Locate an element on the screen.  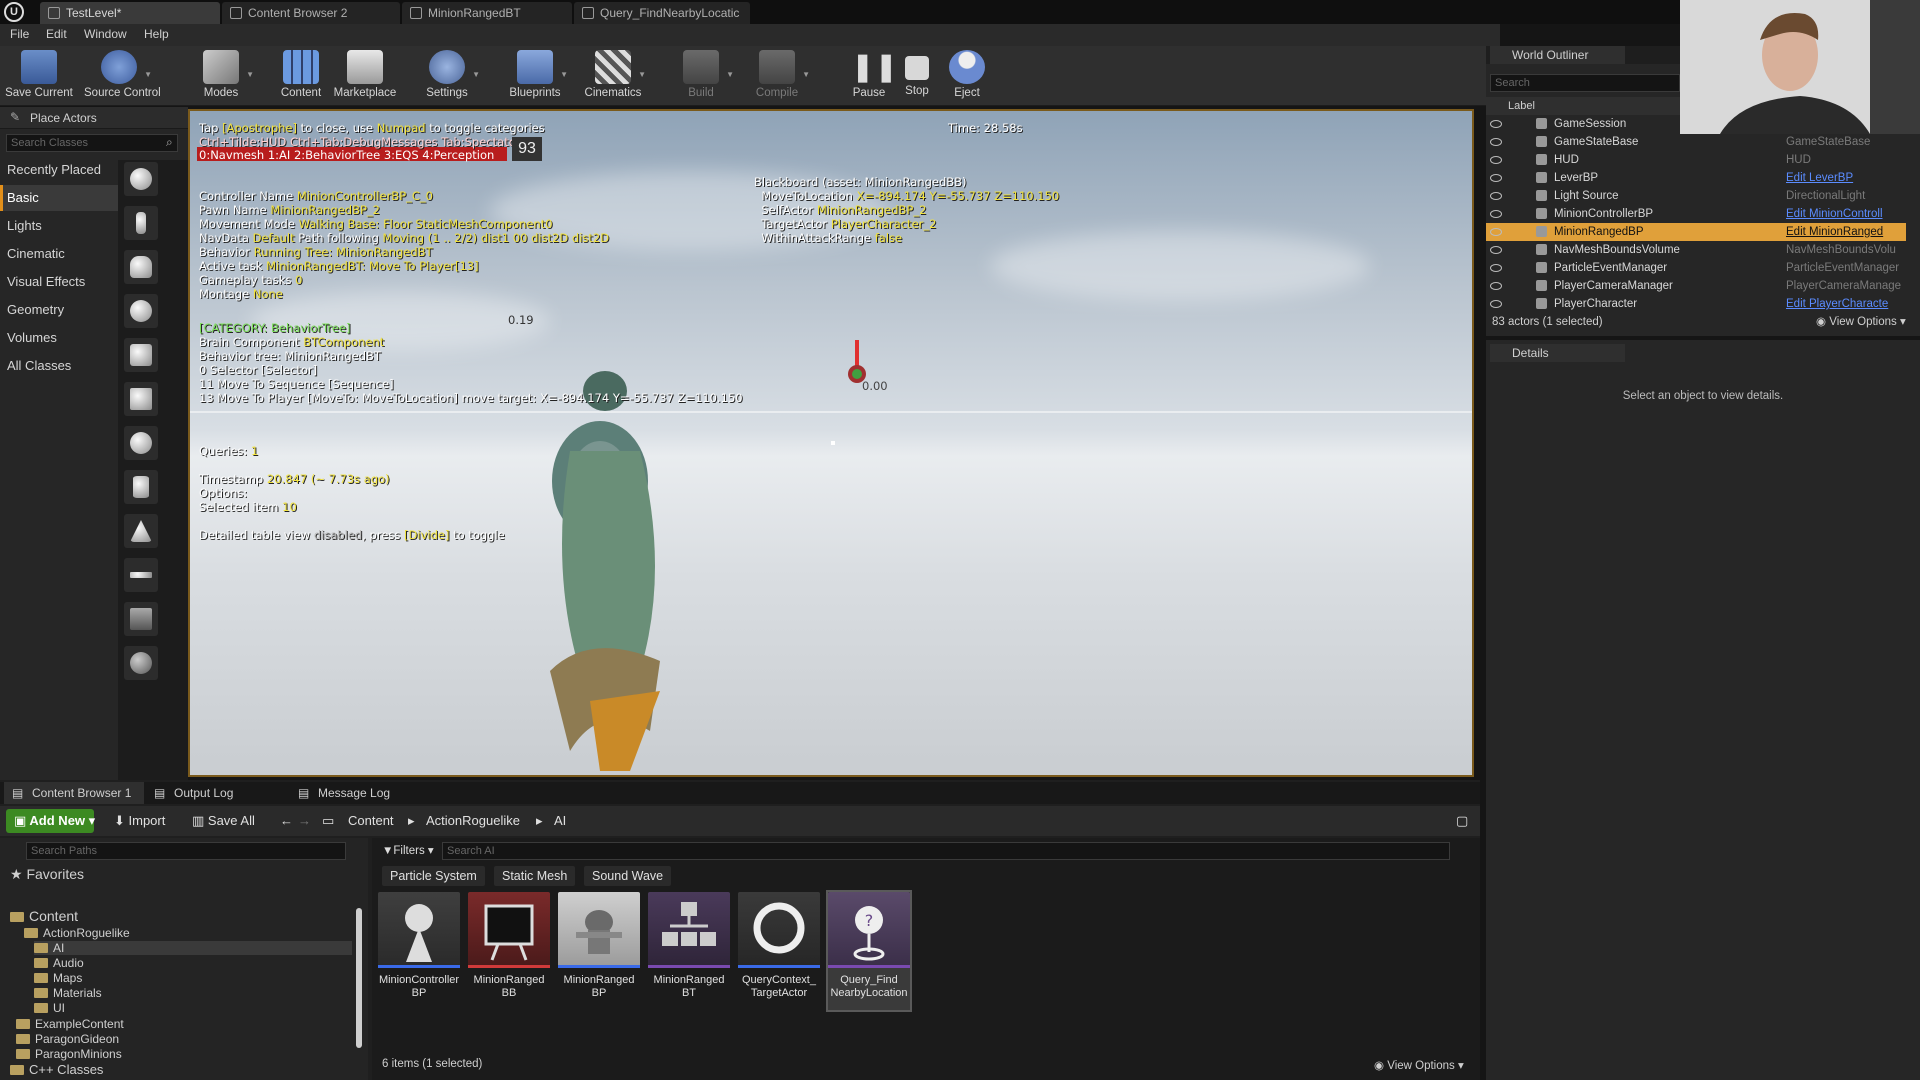
save-all-button: ▥ Save All is located at coordinates (223, 821).